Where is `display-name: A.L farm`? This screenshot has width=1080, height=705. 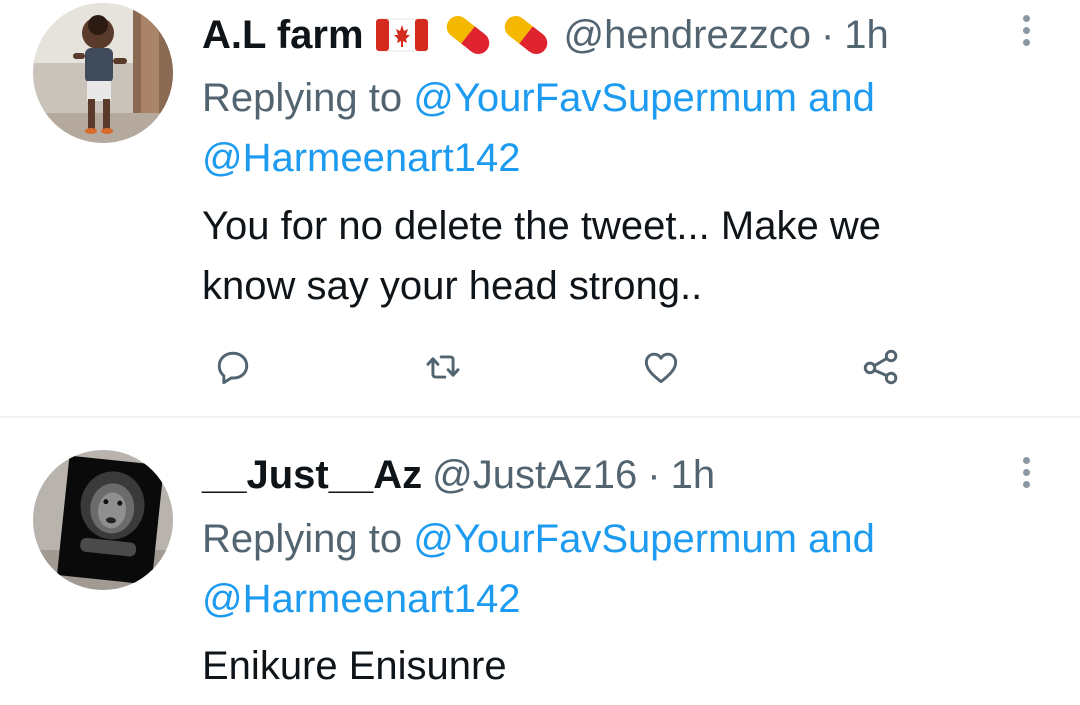 display-name: A.L farm is located at coordinates (283, 35).